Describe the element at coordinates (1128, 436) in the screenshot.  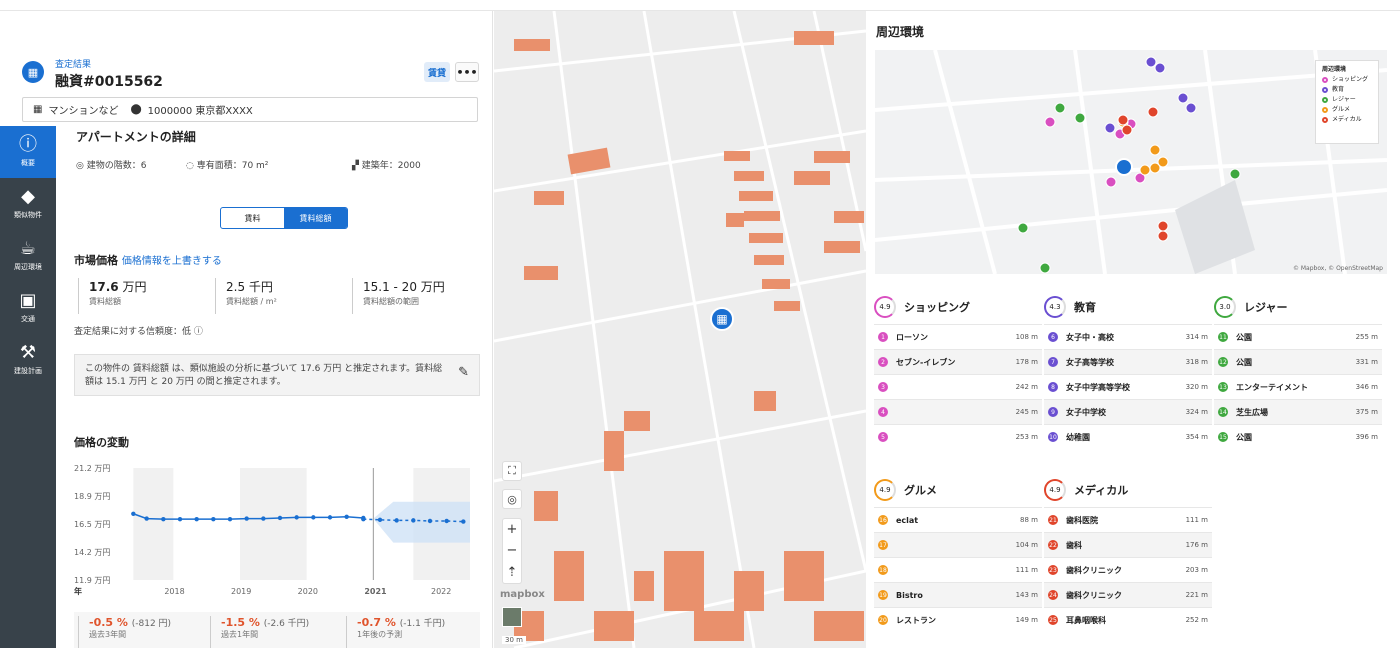
I see `poi-row: 10 幼稚園 354 m` at that location.